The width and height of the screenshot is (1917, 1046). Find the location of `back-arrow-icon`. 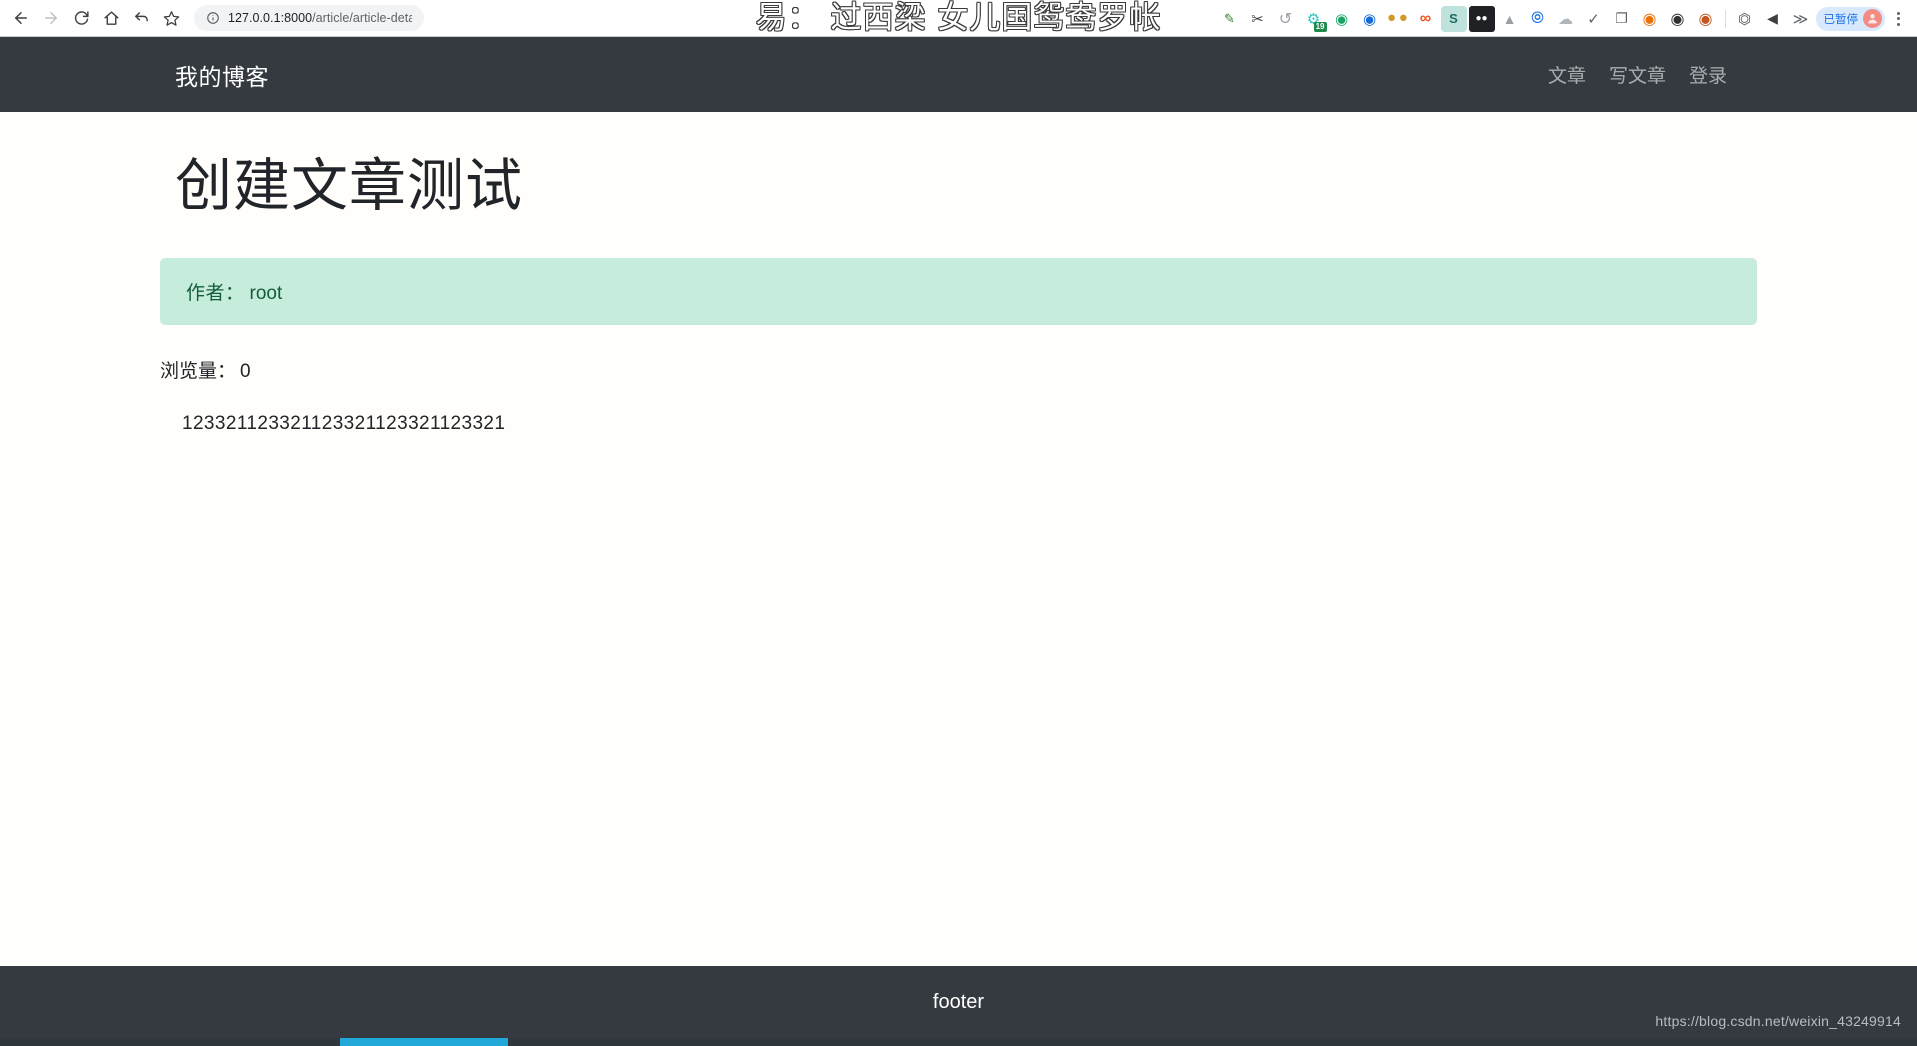

back-arrow-icon is located at coordinates (21, 18).